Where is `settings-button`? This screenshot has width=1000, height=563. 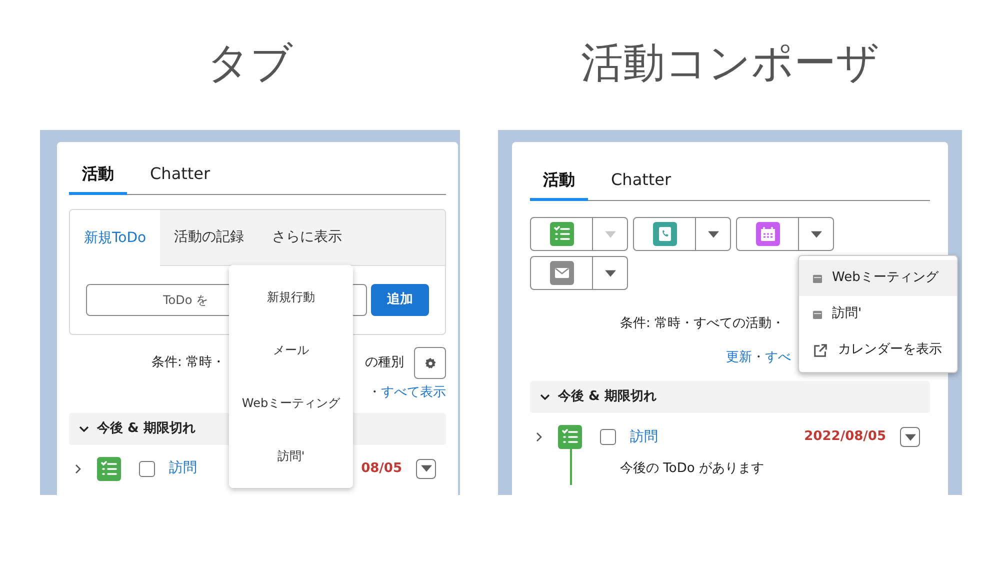 settings-button is located at coordinates (430, 363).